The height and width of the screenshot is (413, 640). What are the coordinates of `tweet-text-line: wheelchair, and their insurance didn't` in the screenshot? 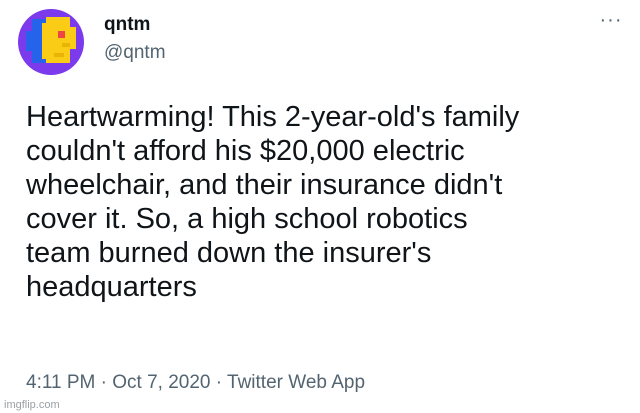 It's located at (264, 185).